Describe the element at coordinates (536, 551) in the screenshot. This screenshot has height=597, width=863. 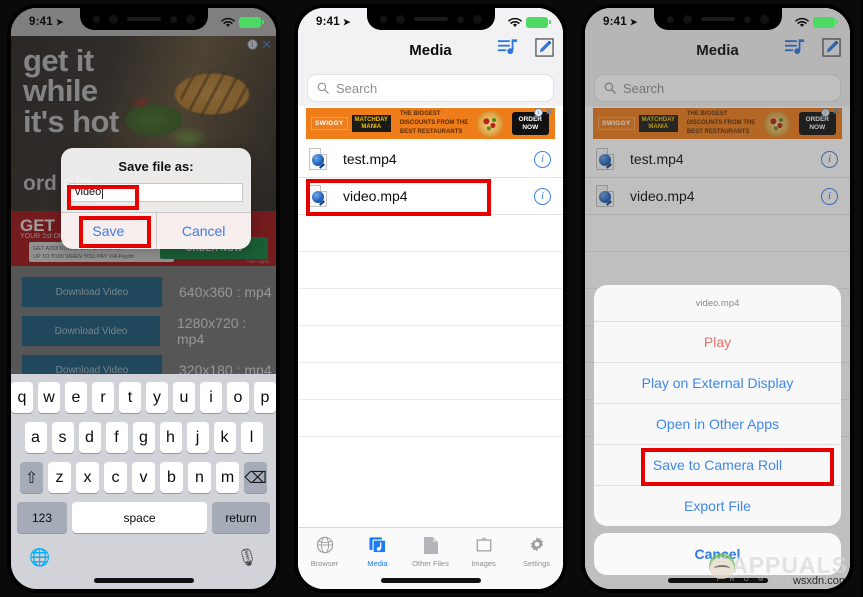
I see `tab-settings: Settings` at that location.